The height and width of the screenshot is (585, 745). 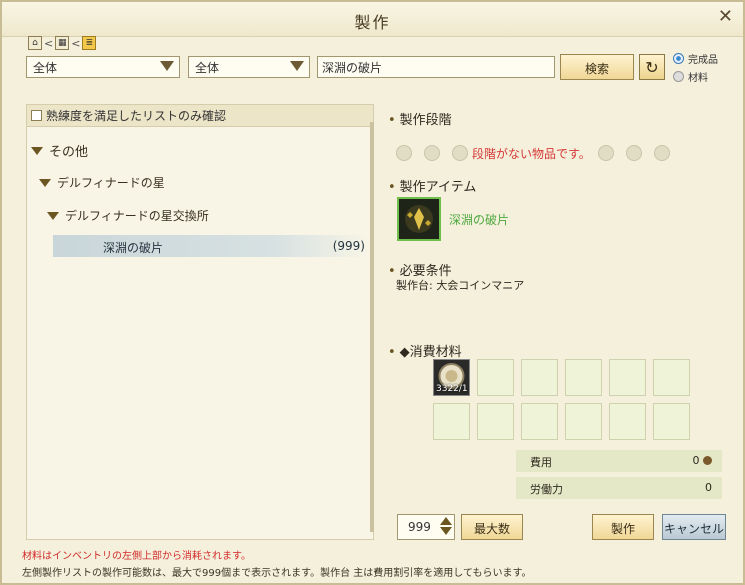 I want to click on tree-item-label: デルフィナードの星交換所, so click(x=137, y=216).